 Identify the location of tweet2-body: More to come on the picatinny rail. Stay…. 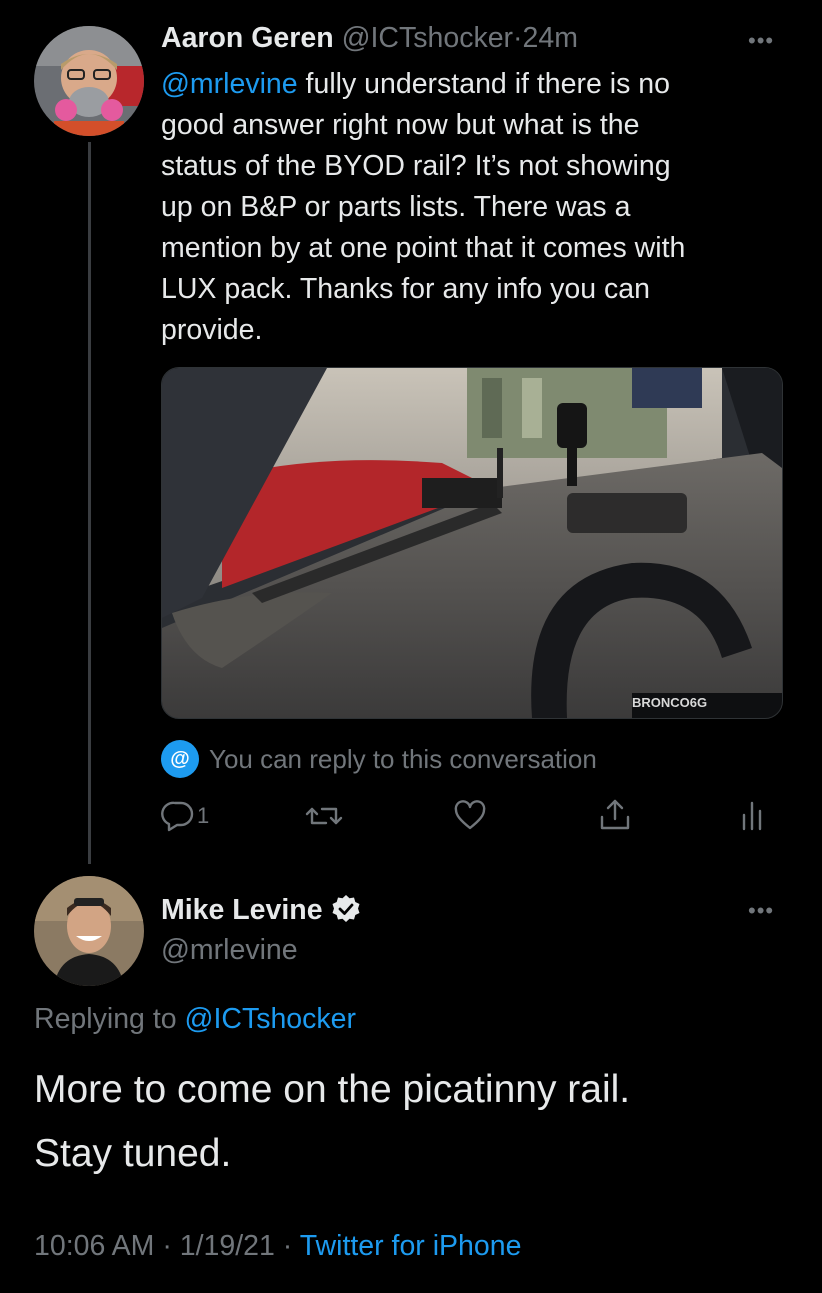
(332, 1122).